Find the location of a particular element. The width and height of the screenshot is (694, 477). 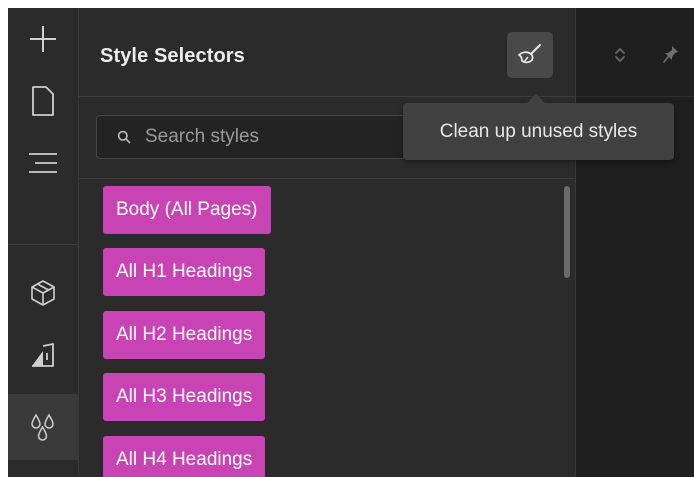

rail-divider is located at coordinates (43, 244).